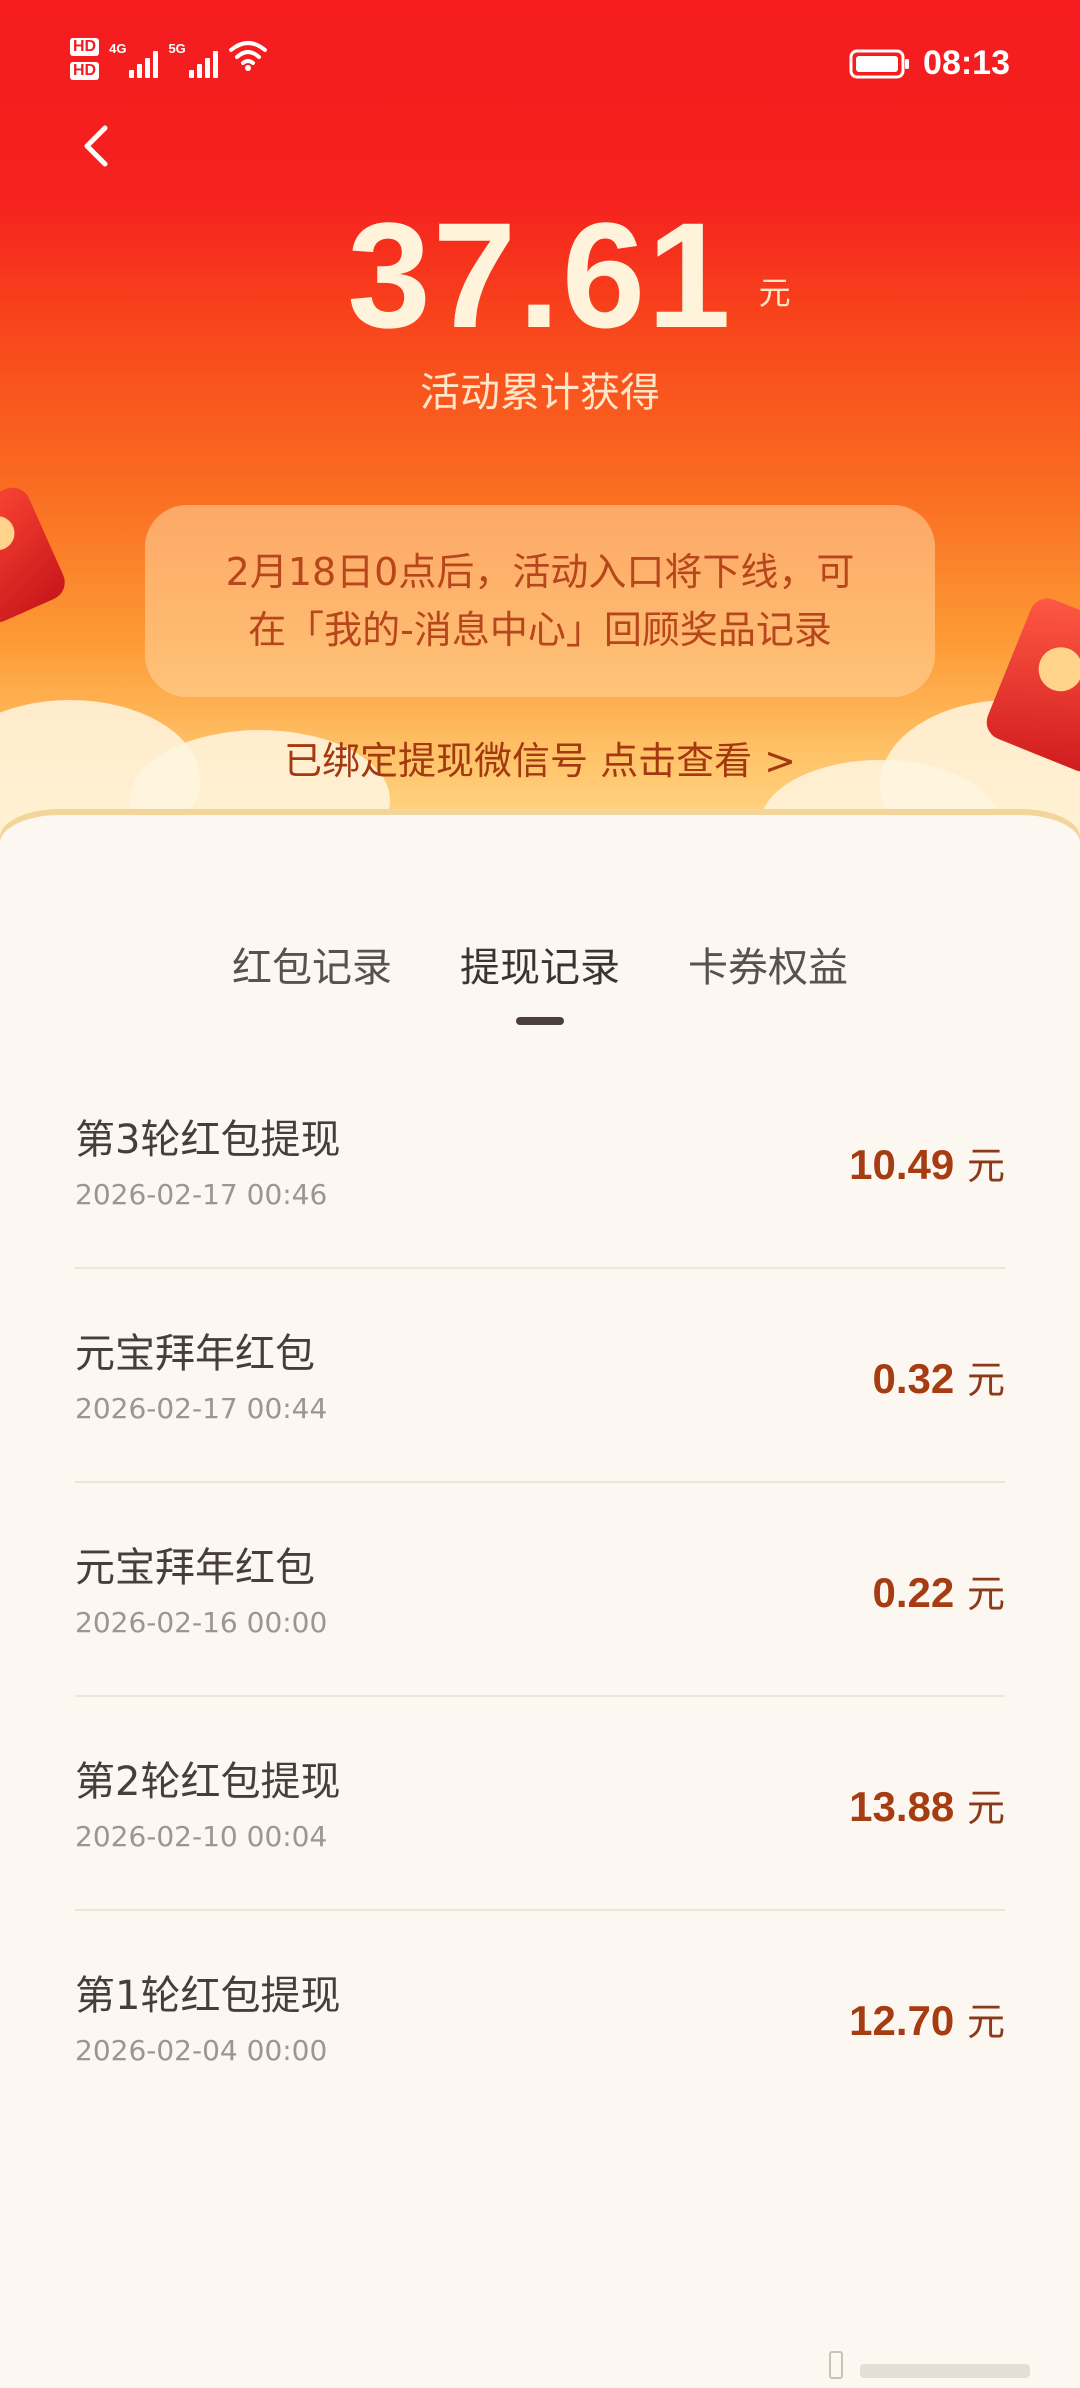 This screenshot has height=2388, width=1080. Describe the element at coordinates (312, 968) in the screenshot. I see `tab-label: 红包记录` at that location.